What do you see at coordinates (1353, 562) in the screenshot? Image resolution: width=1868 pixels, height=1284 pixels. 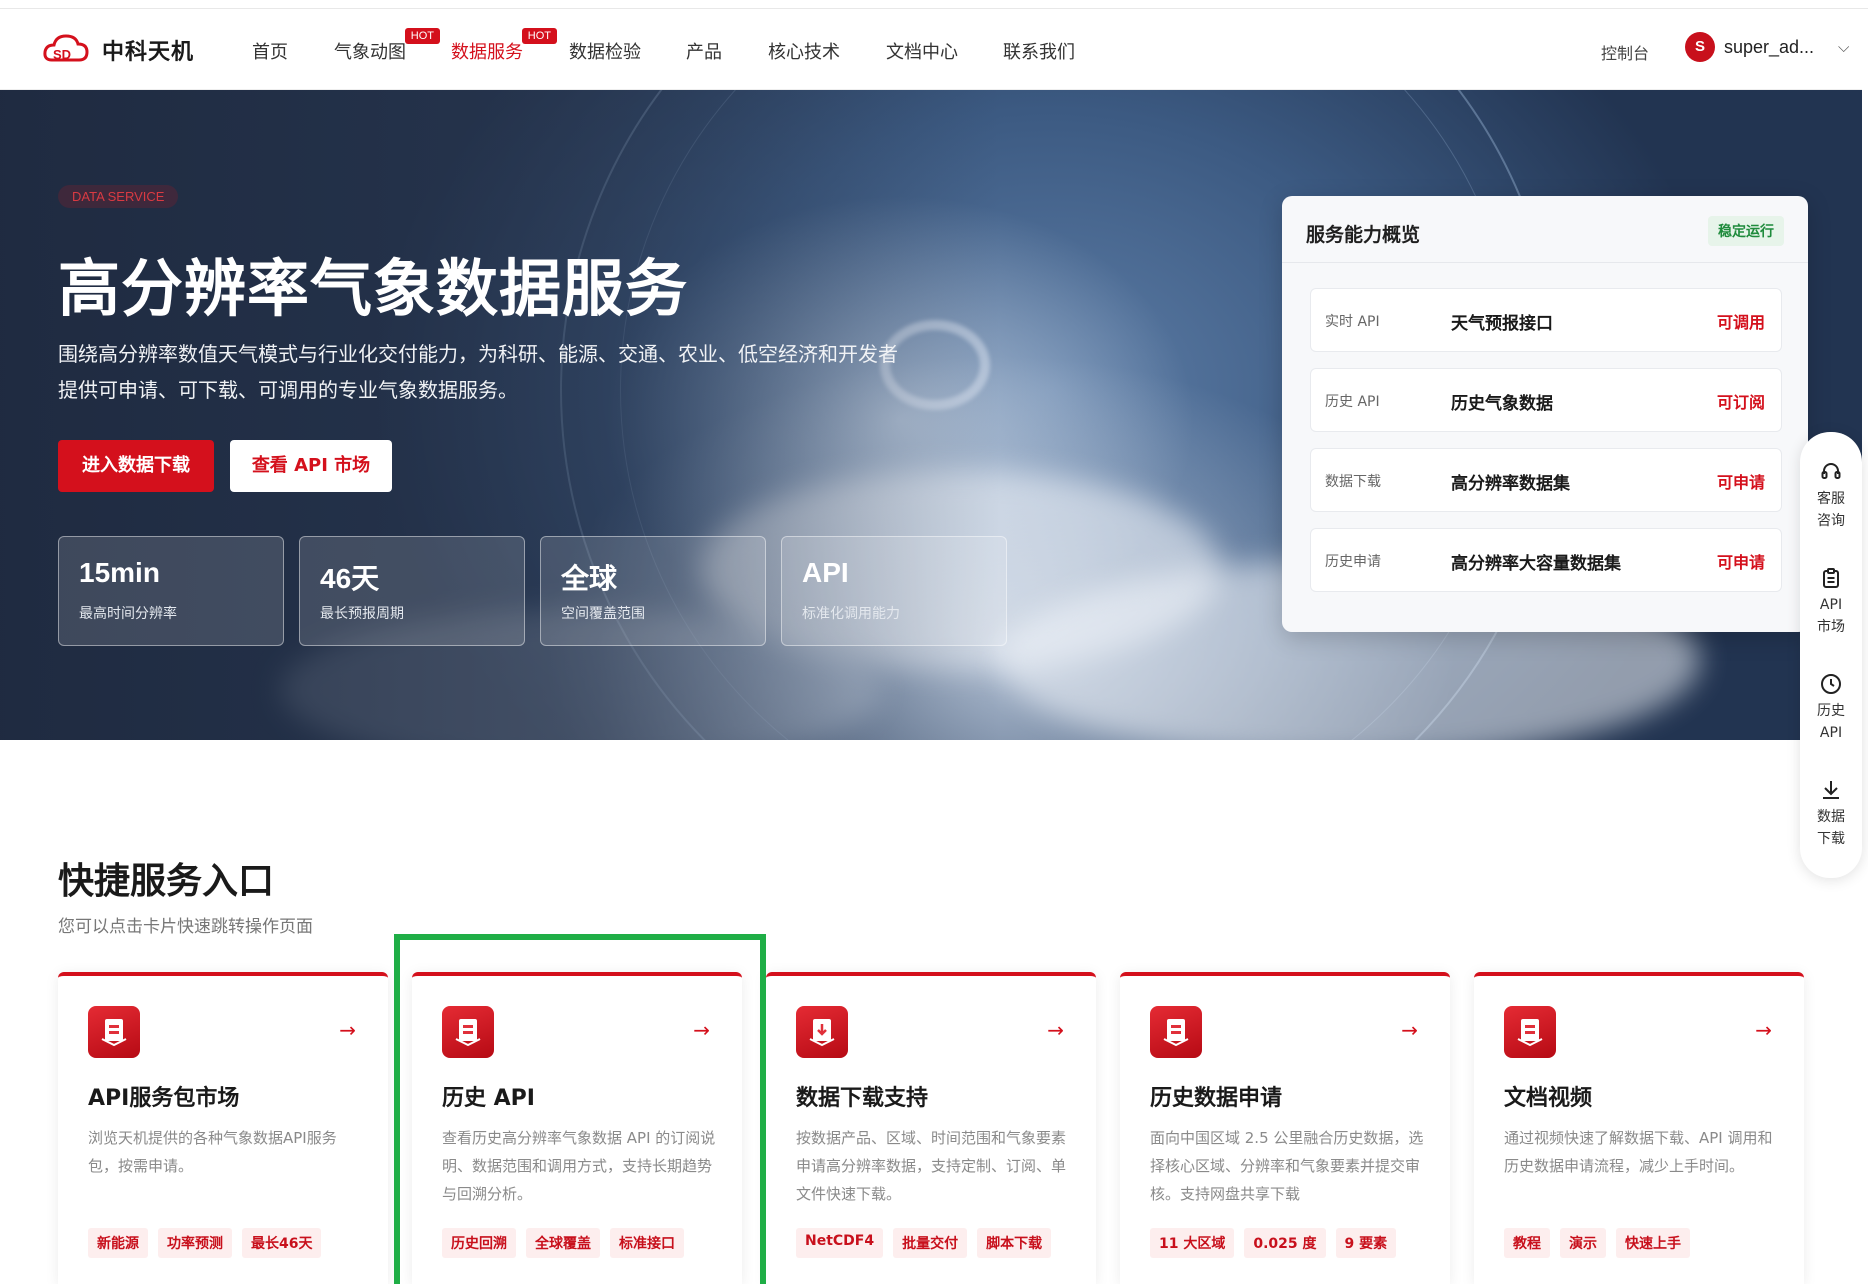 I see `service-type: 历史申请` at bounding box center [1353, 562].